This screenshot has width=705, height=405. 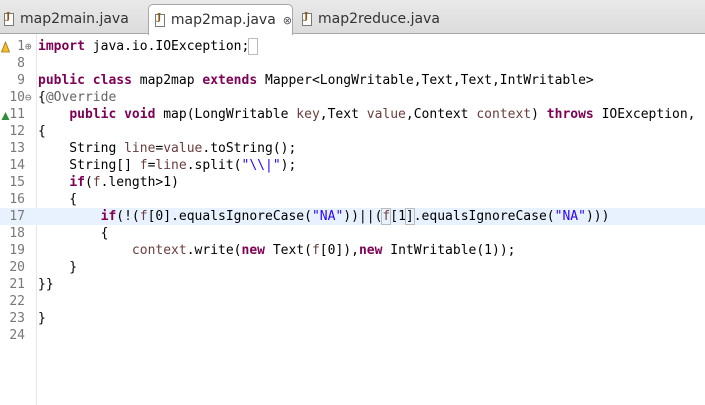 I want to click on code-text: }}, so click(x=46, y=284).